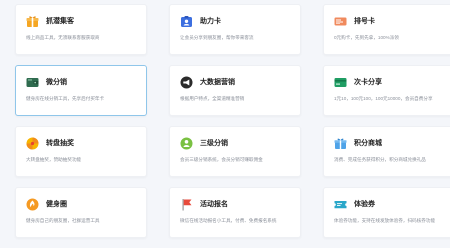  What do you see at coordinates (65, 98) in the screenshot?
I see `card-description: 健身房在线分销工具，先享后付买年卡` at bounding box center [65, 98].